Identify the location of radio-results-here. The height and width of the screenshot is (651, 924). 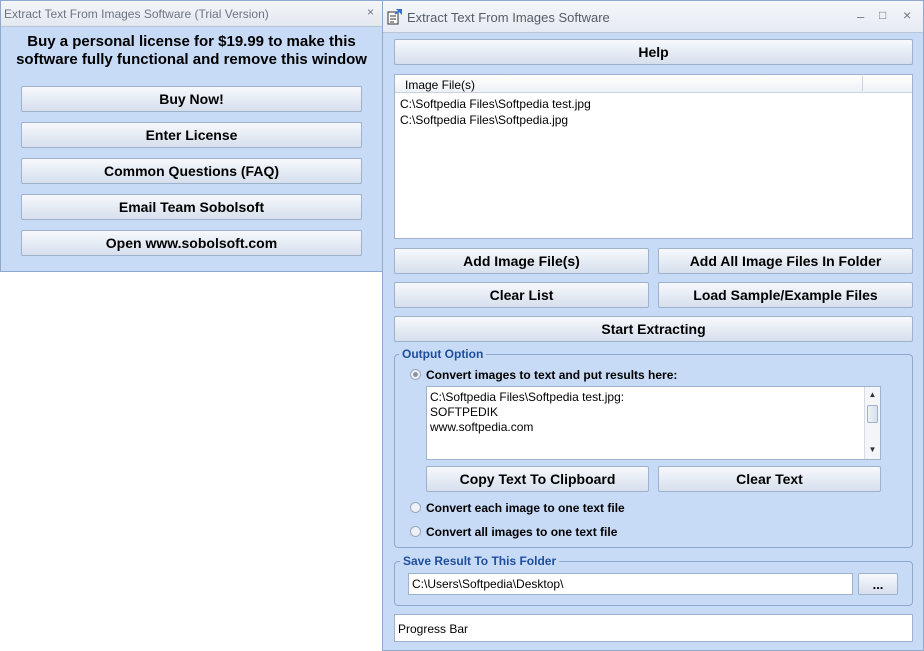
(415, 374).